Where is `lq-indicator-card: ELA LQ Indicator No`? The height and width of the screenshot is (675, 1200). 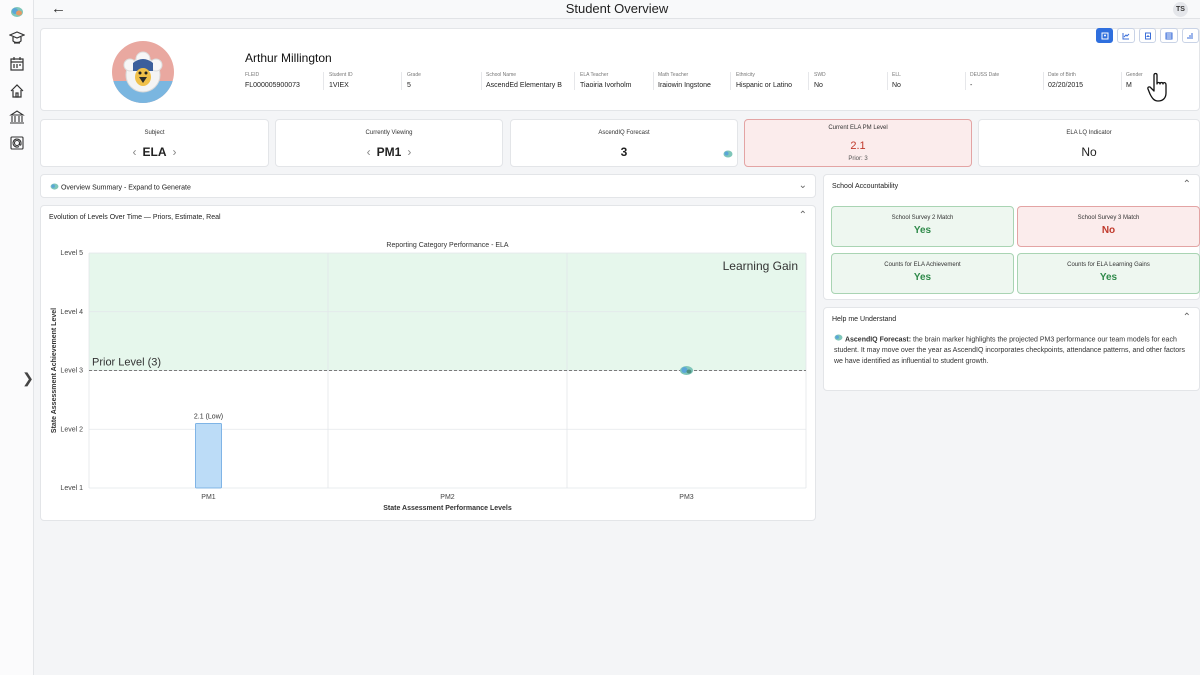
lq-indicator-card: ELA LQ Indicator No is located at coordinates (1089, 143).